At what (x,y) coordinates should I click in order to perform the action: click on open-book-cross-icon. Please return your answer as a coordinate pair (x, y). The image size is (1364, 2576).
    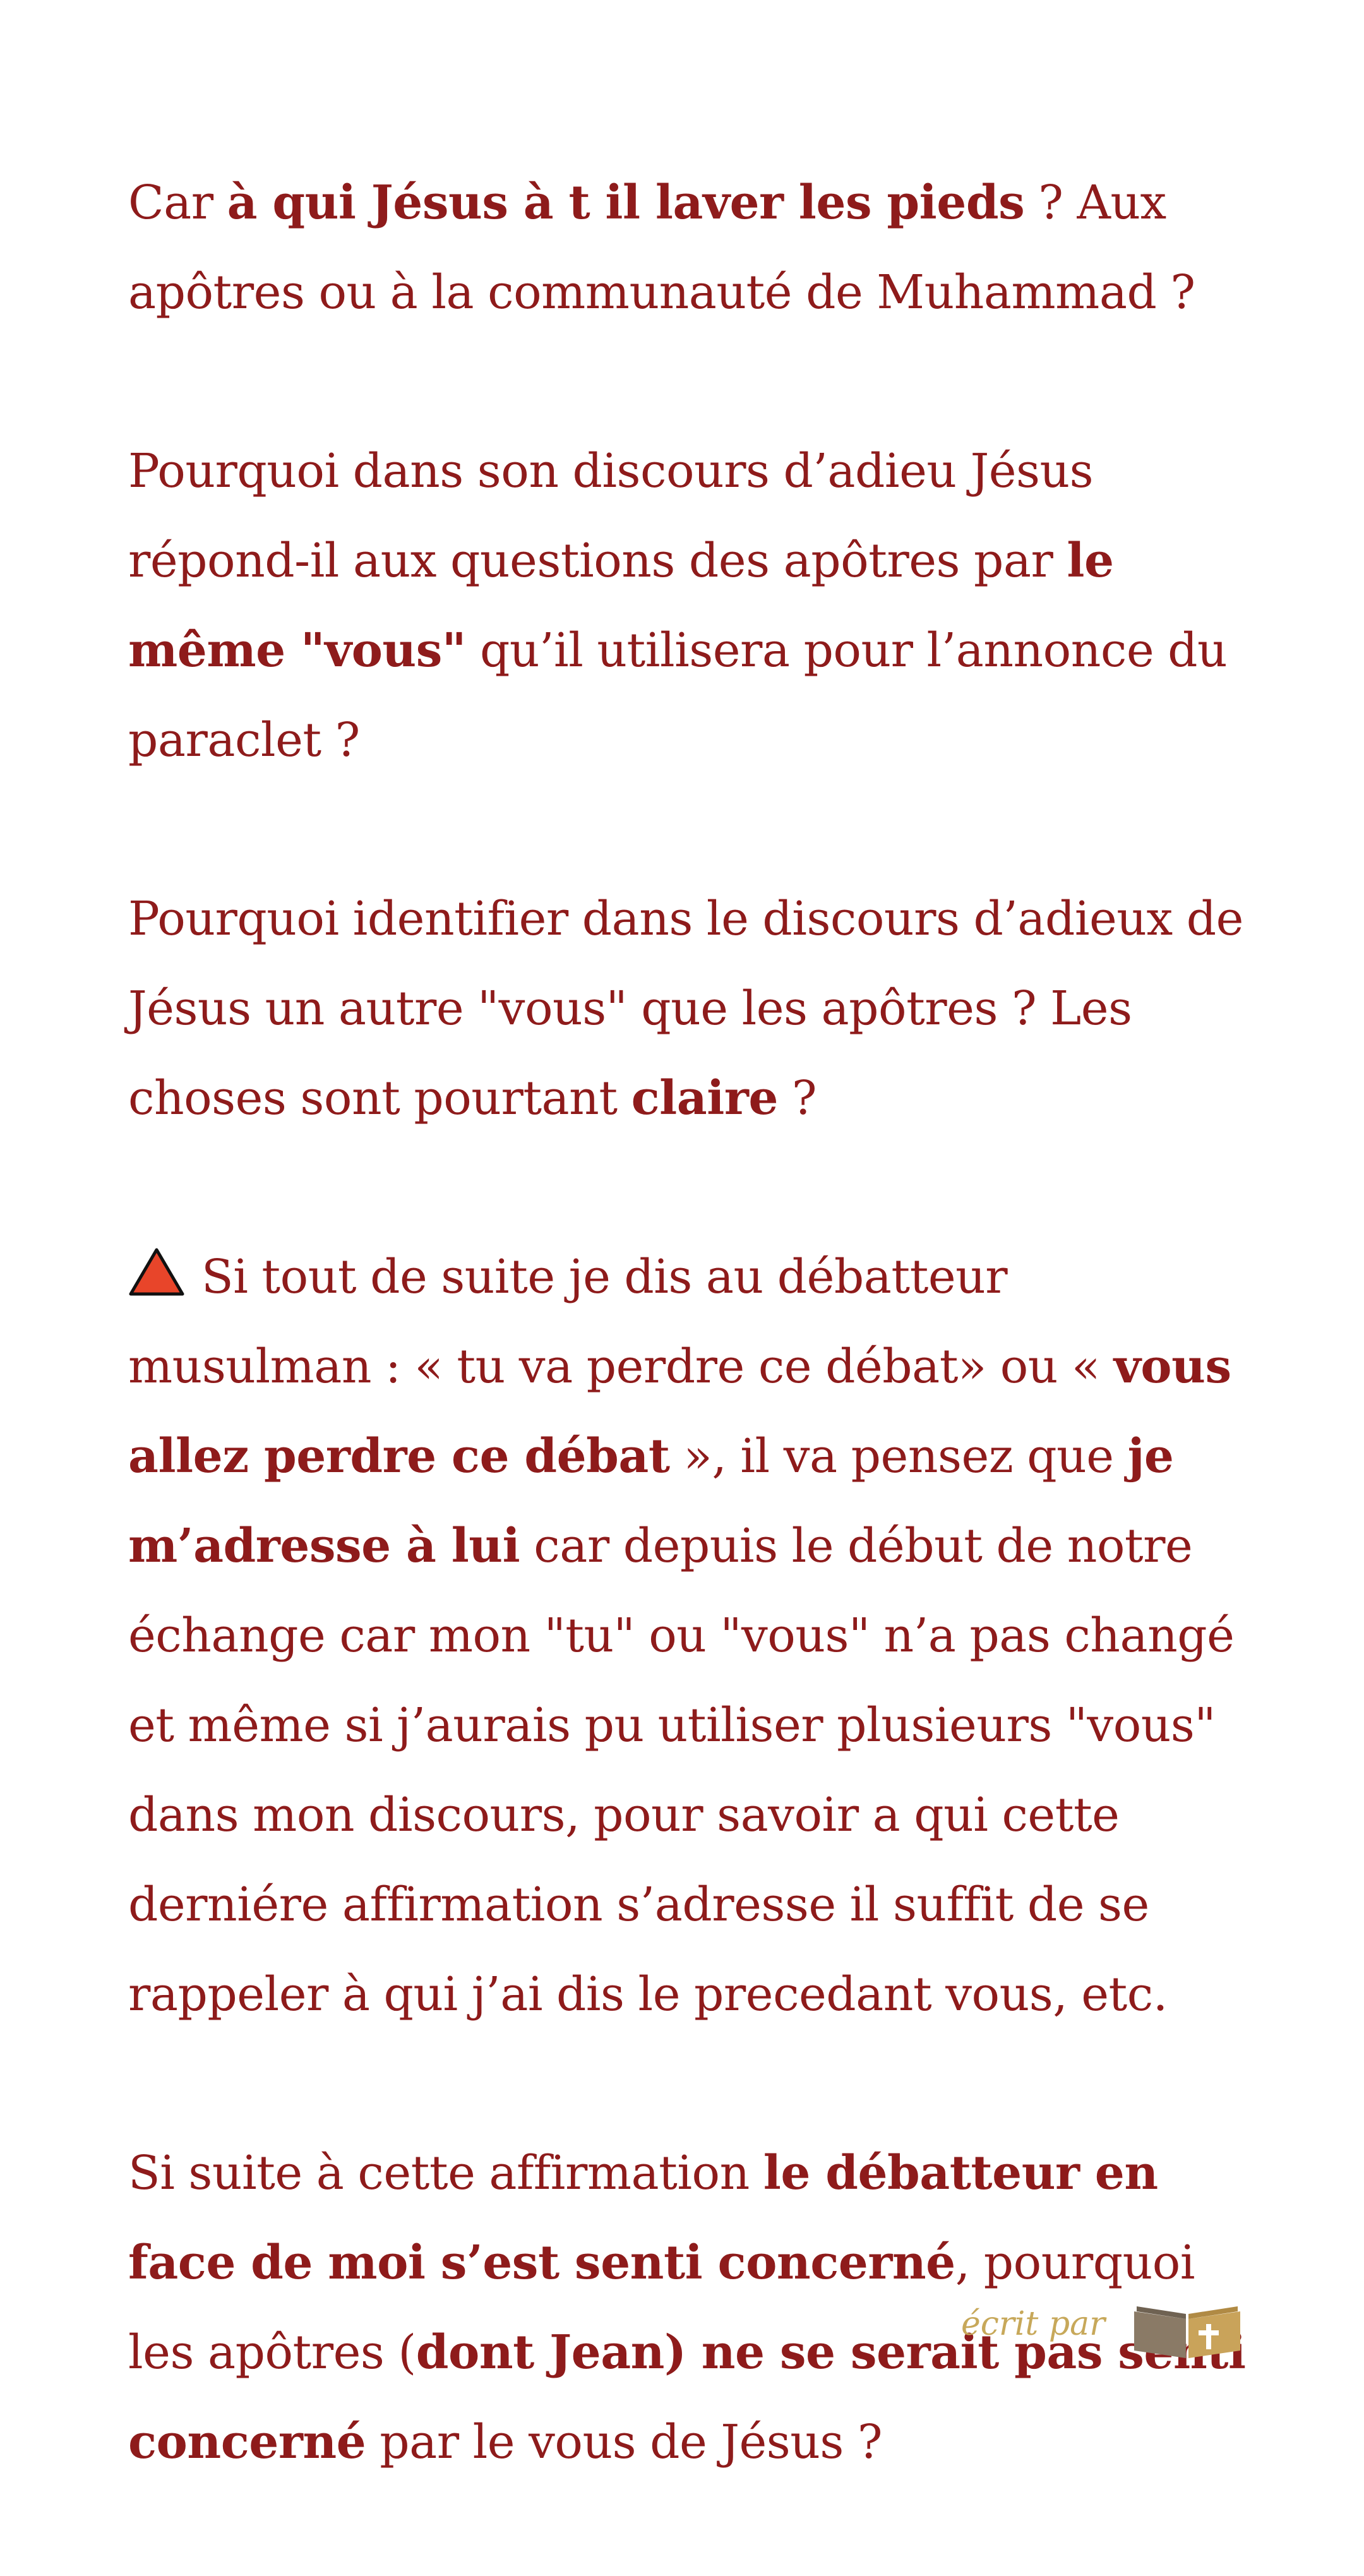
    Looking at the image, I should click on (1187, 2332).